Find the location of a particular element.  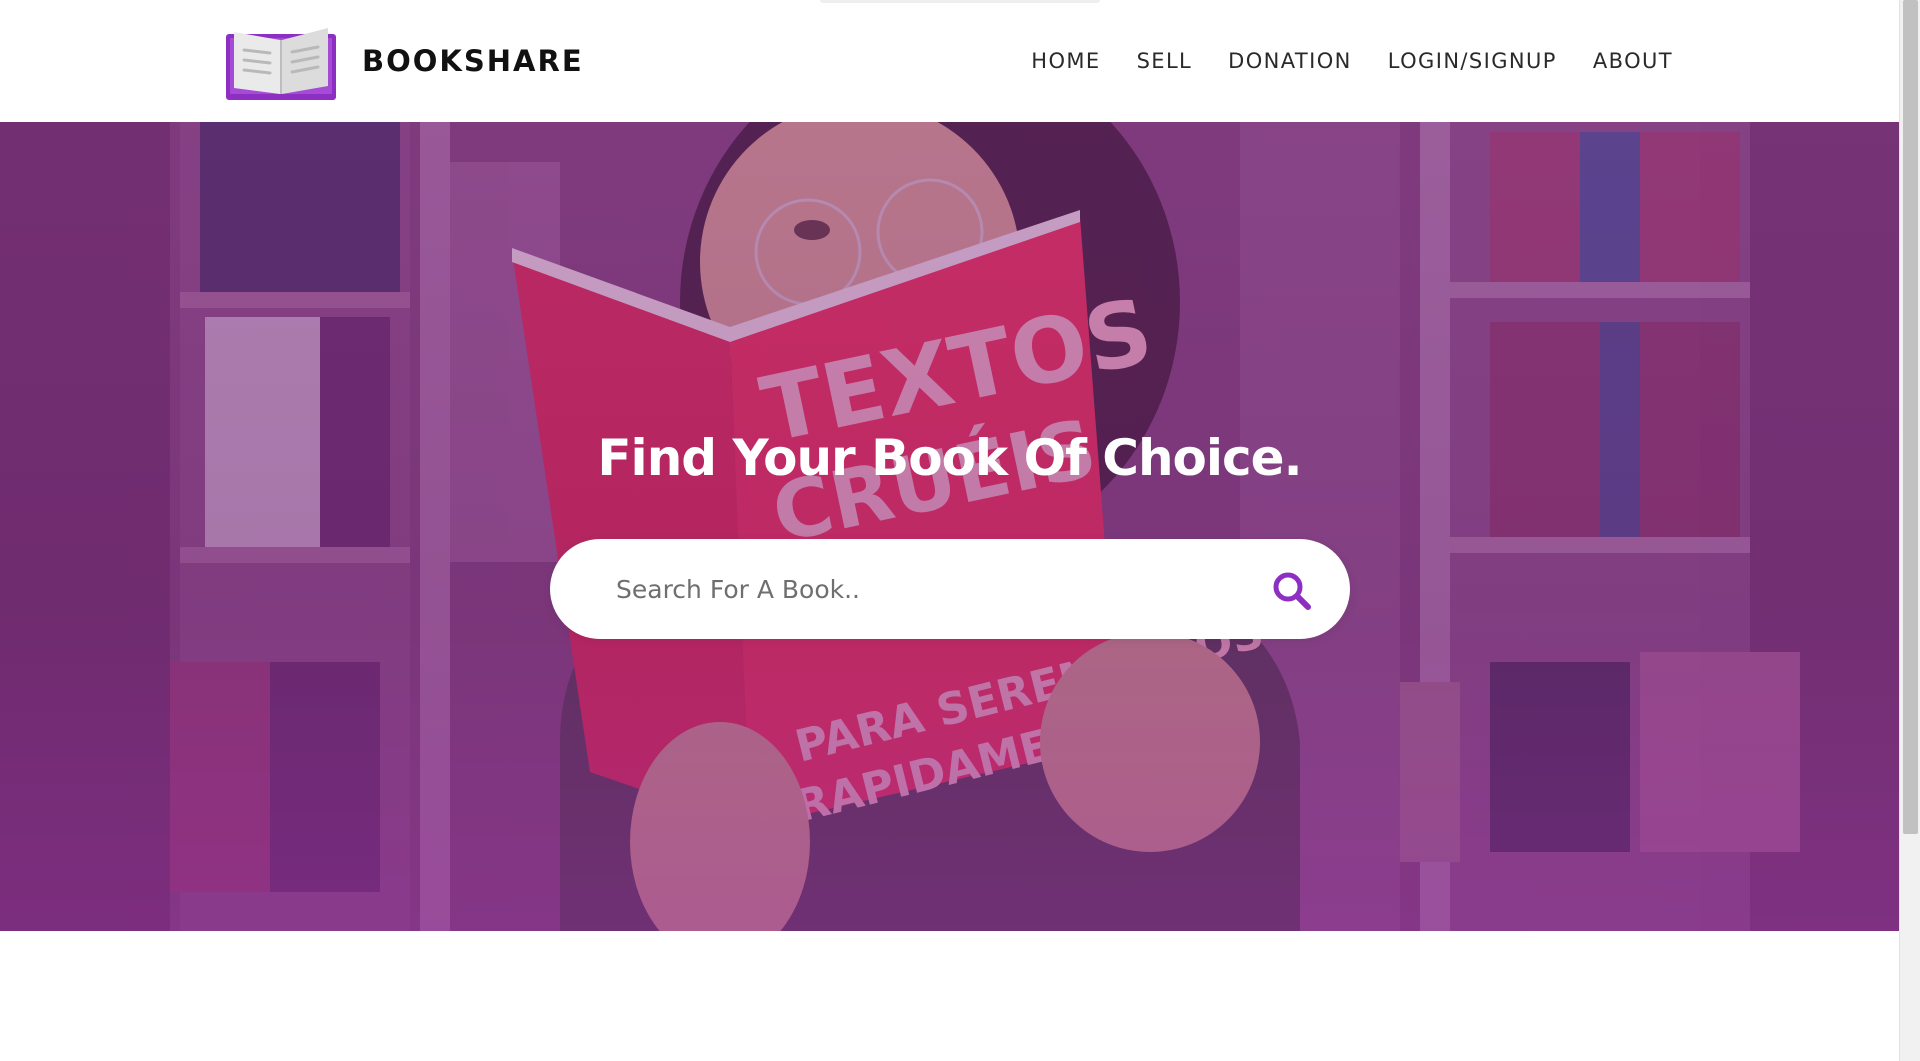

hero-title: Find Your Book Of Choice. is located at coordinates (949, 458).